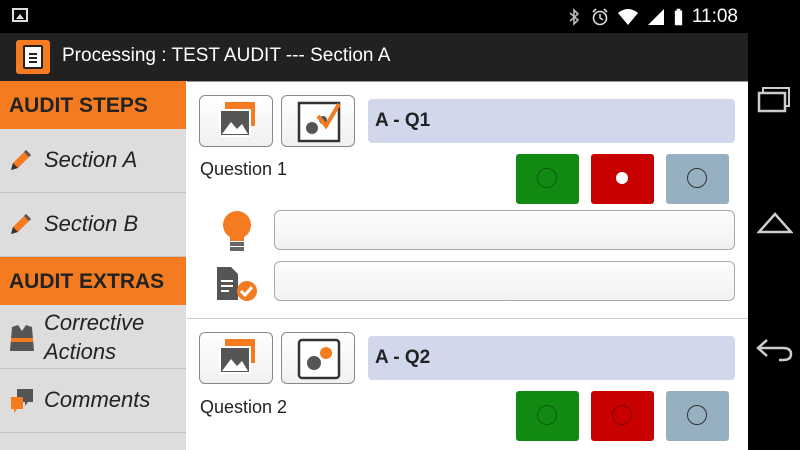 Image resolution: width=800 pixels, height=450 pixels. I want to click on radio-selected-icon, so click(622, 178).